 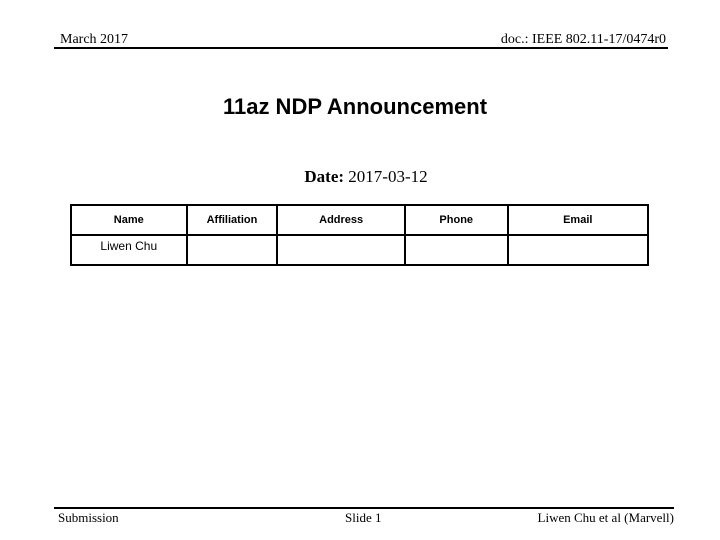 I want to click on header-rule, so click(x=361, y=48).